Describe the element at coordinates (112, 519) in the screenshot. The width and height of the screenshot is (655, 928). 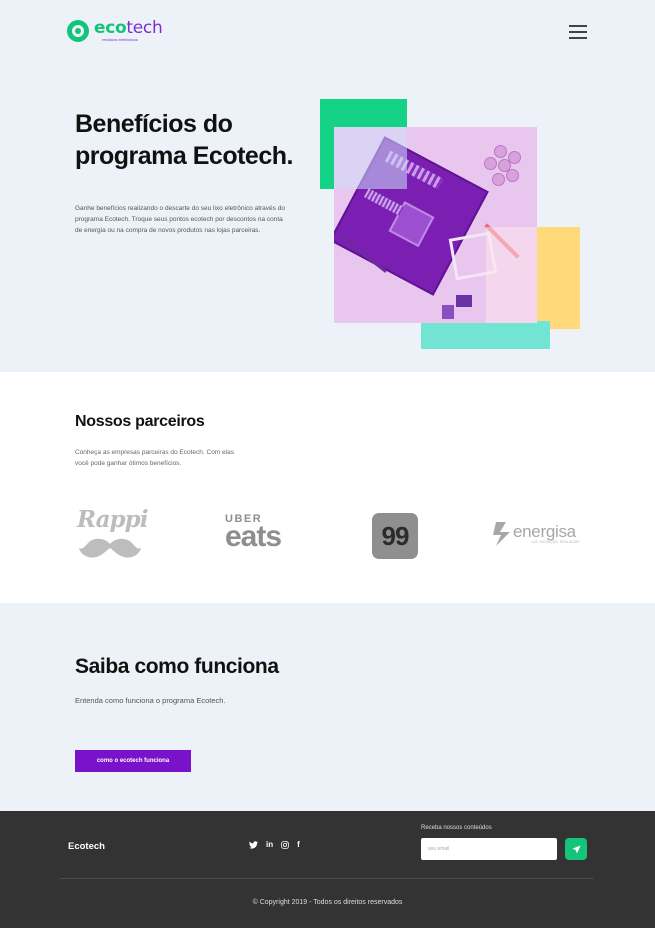
I see `rappi-wordmark: Rappi` at that location.